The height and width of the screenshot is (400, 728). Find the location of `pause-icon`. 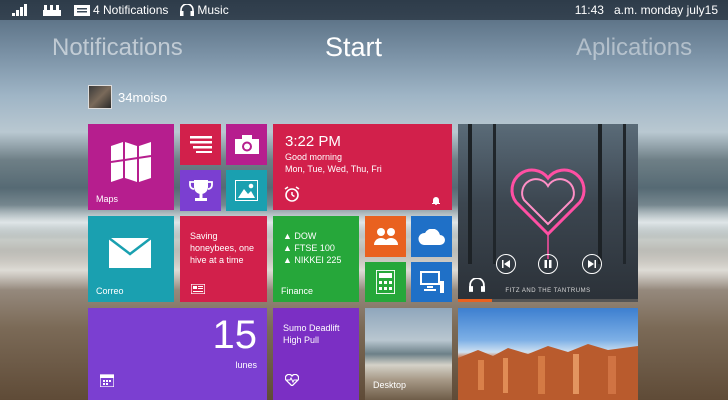

pause-icon is located at coordinates (548, 264).